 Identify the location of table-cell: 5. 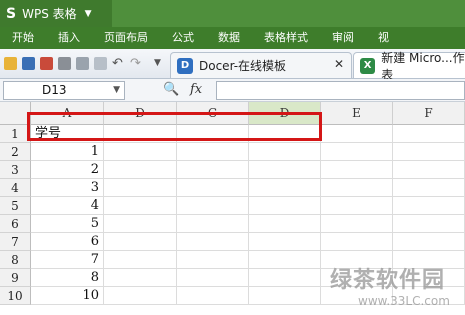
(67, 224).